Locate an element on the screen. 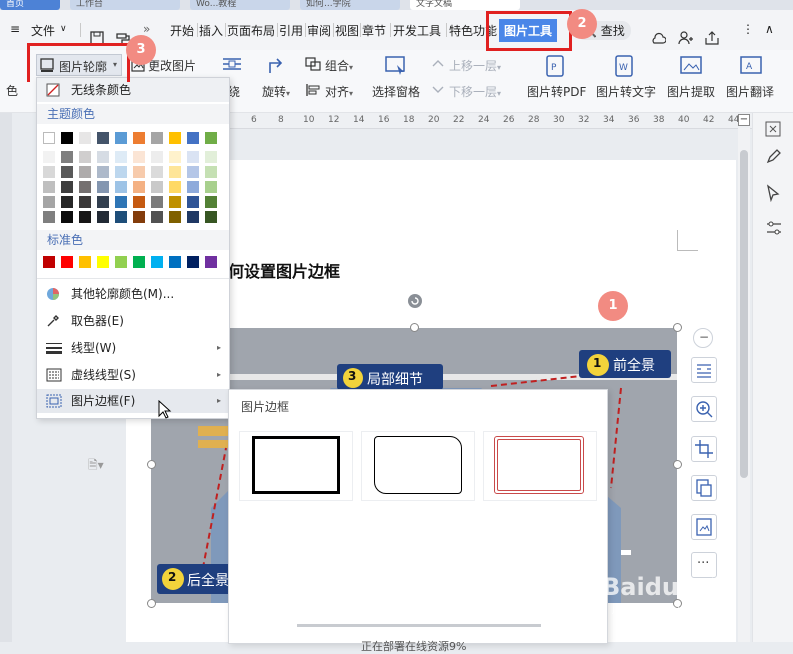  selection-pane-button: 选择窗格 is located at coordinates (396, 91).